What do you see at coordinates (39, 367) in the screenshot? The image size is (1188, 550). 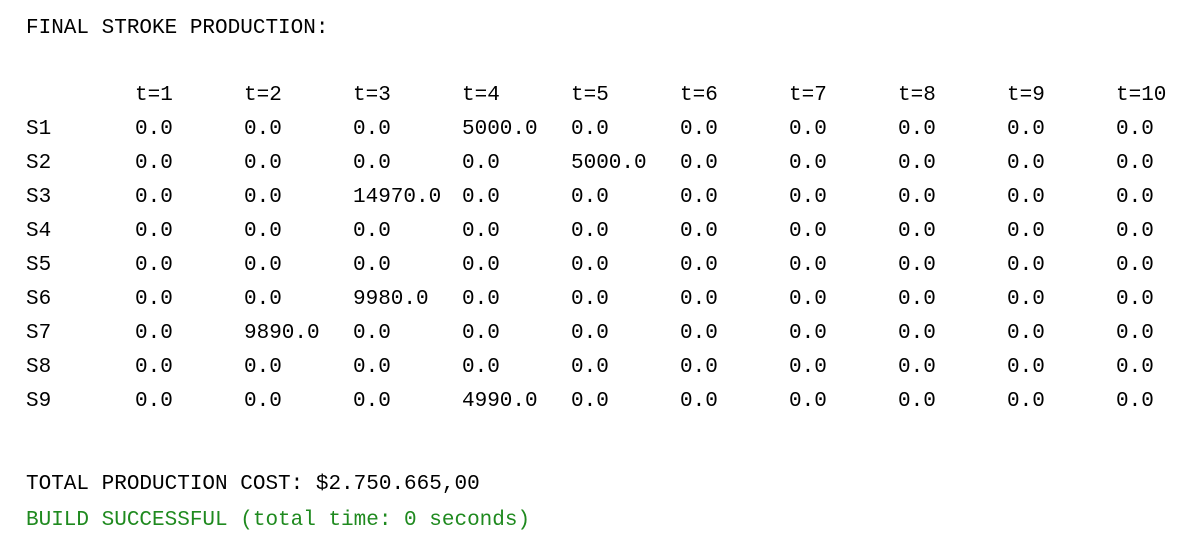 I see `row-label: S8` at bounding box center [39, 367].